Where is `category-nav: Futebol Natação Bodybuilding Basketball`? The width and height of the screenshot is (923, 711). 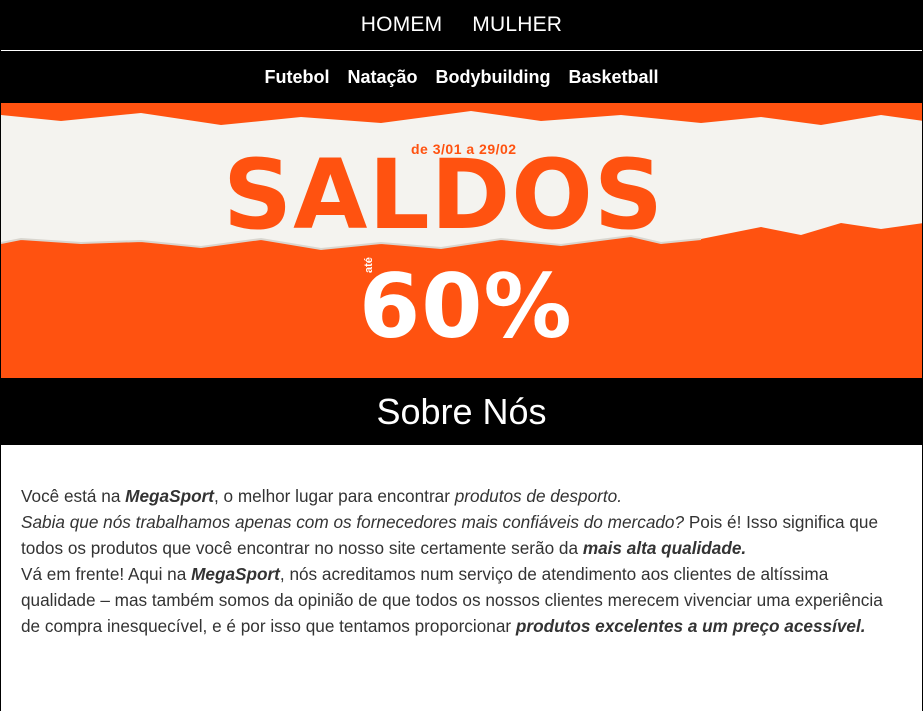
category-nav: Futebol Natação Bodybuilding Basketball is located at coordinates (461, 77).